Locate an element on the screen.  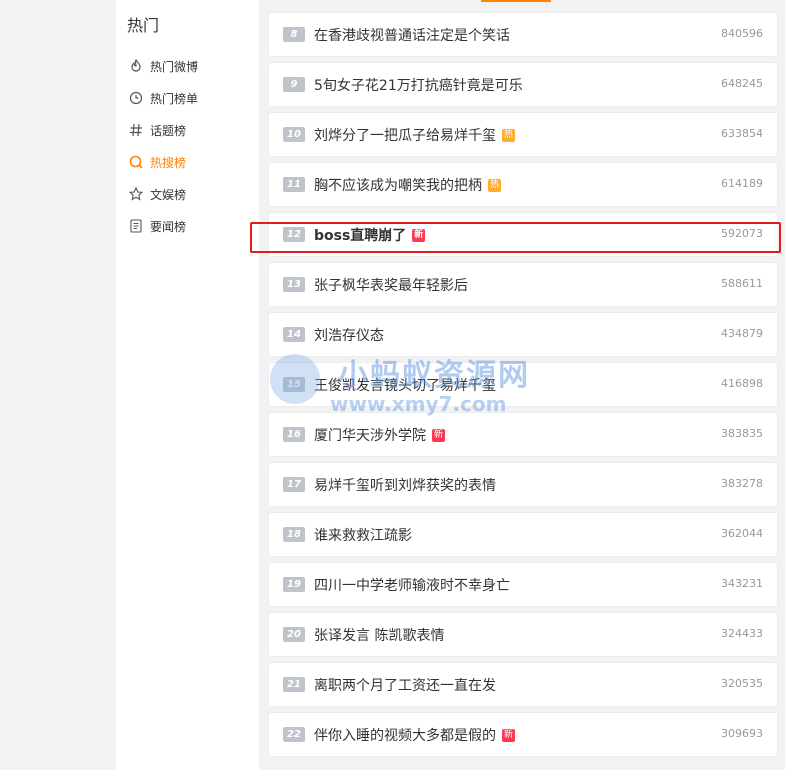
item-title-text: 离职两个月了工资还一直在发 is located at coordinates (405, 685).